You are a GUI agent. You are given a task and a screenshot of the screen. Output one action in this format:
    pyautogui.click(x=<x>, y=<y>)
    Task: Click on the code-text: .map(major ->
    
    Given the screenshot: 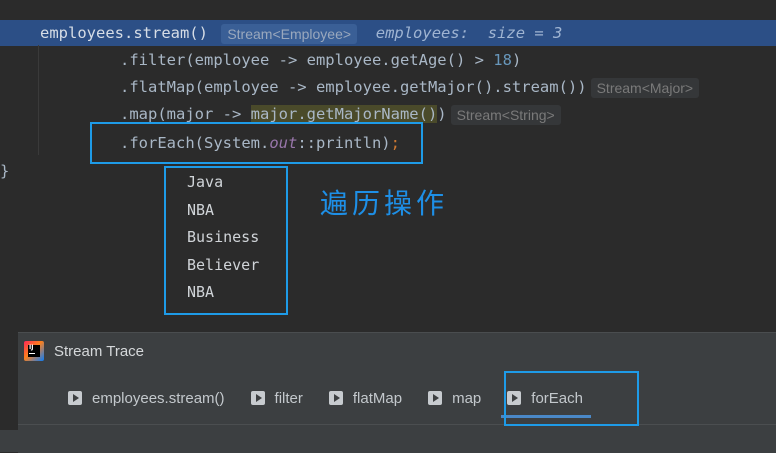 What is the action you would take?
    pyautogui.click(x=185, y=114)
    